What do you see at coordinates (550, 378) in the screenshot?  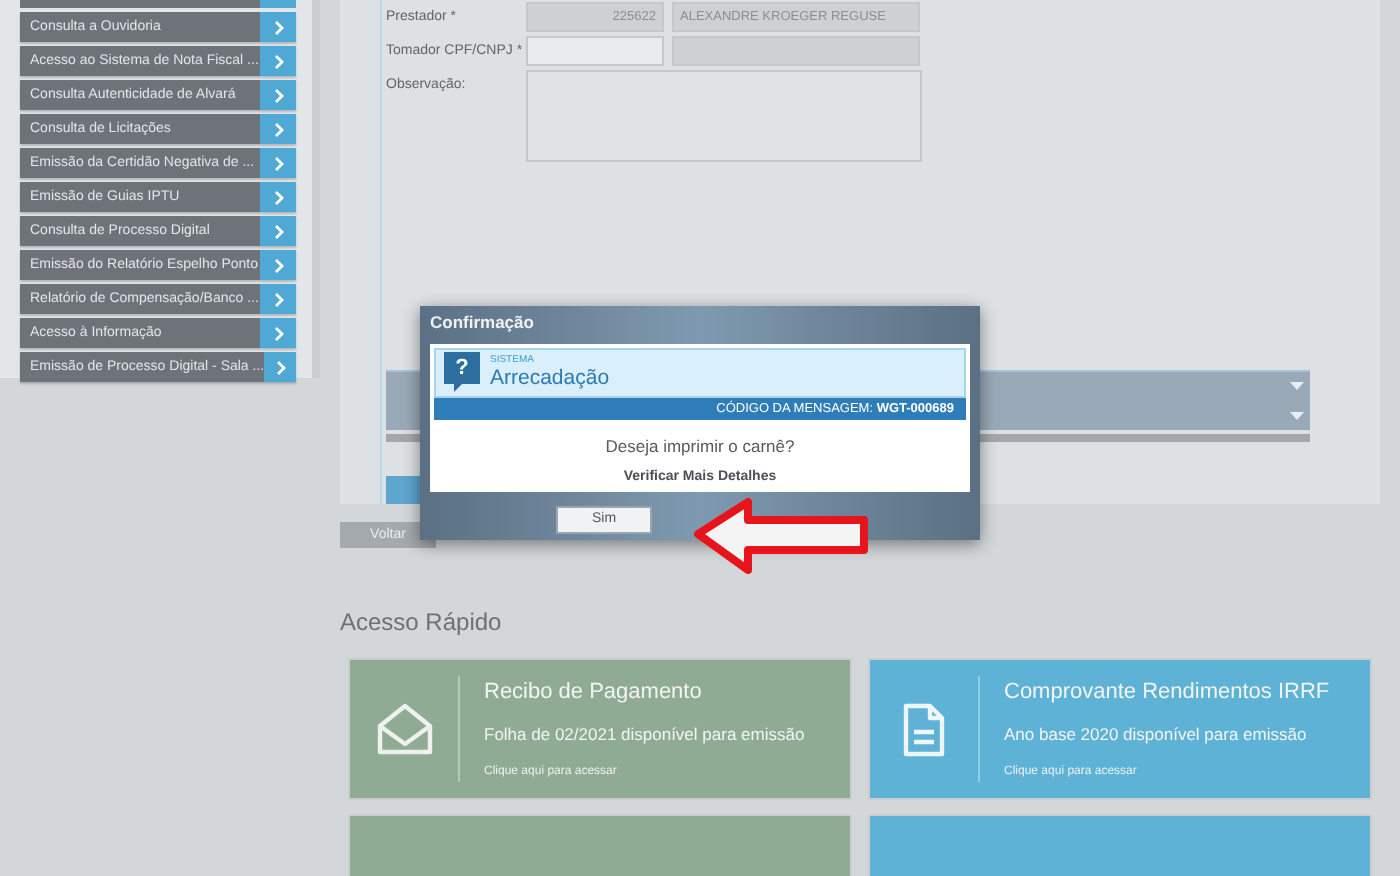 I see `system-name: Arrecadação` at bounding box center [550, 378].